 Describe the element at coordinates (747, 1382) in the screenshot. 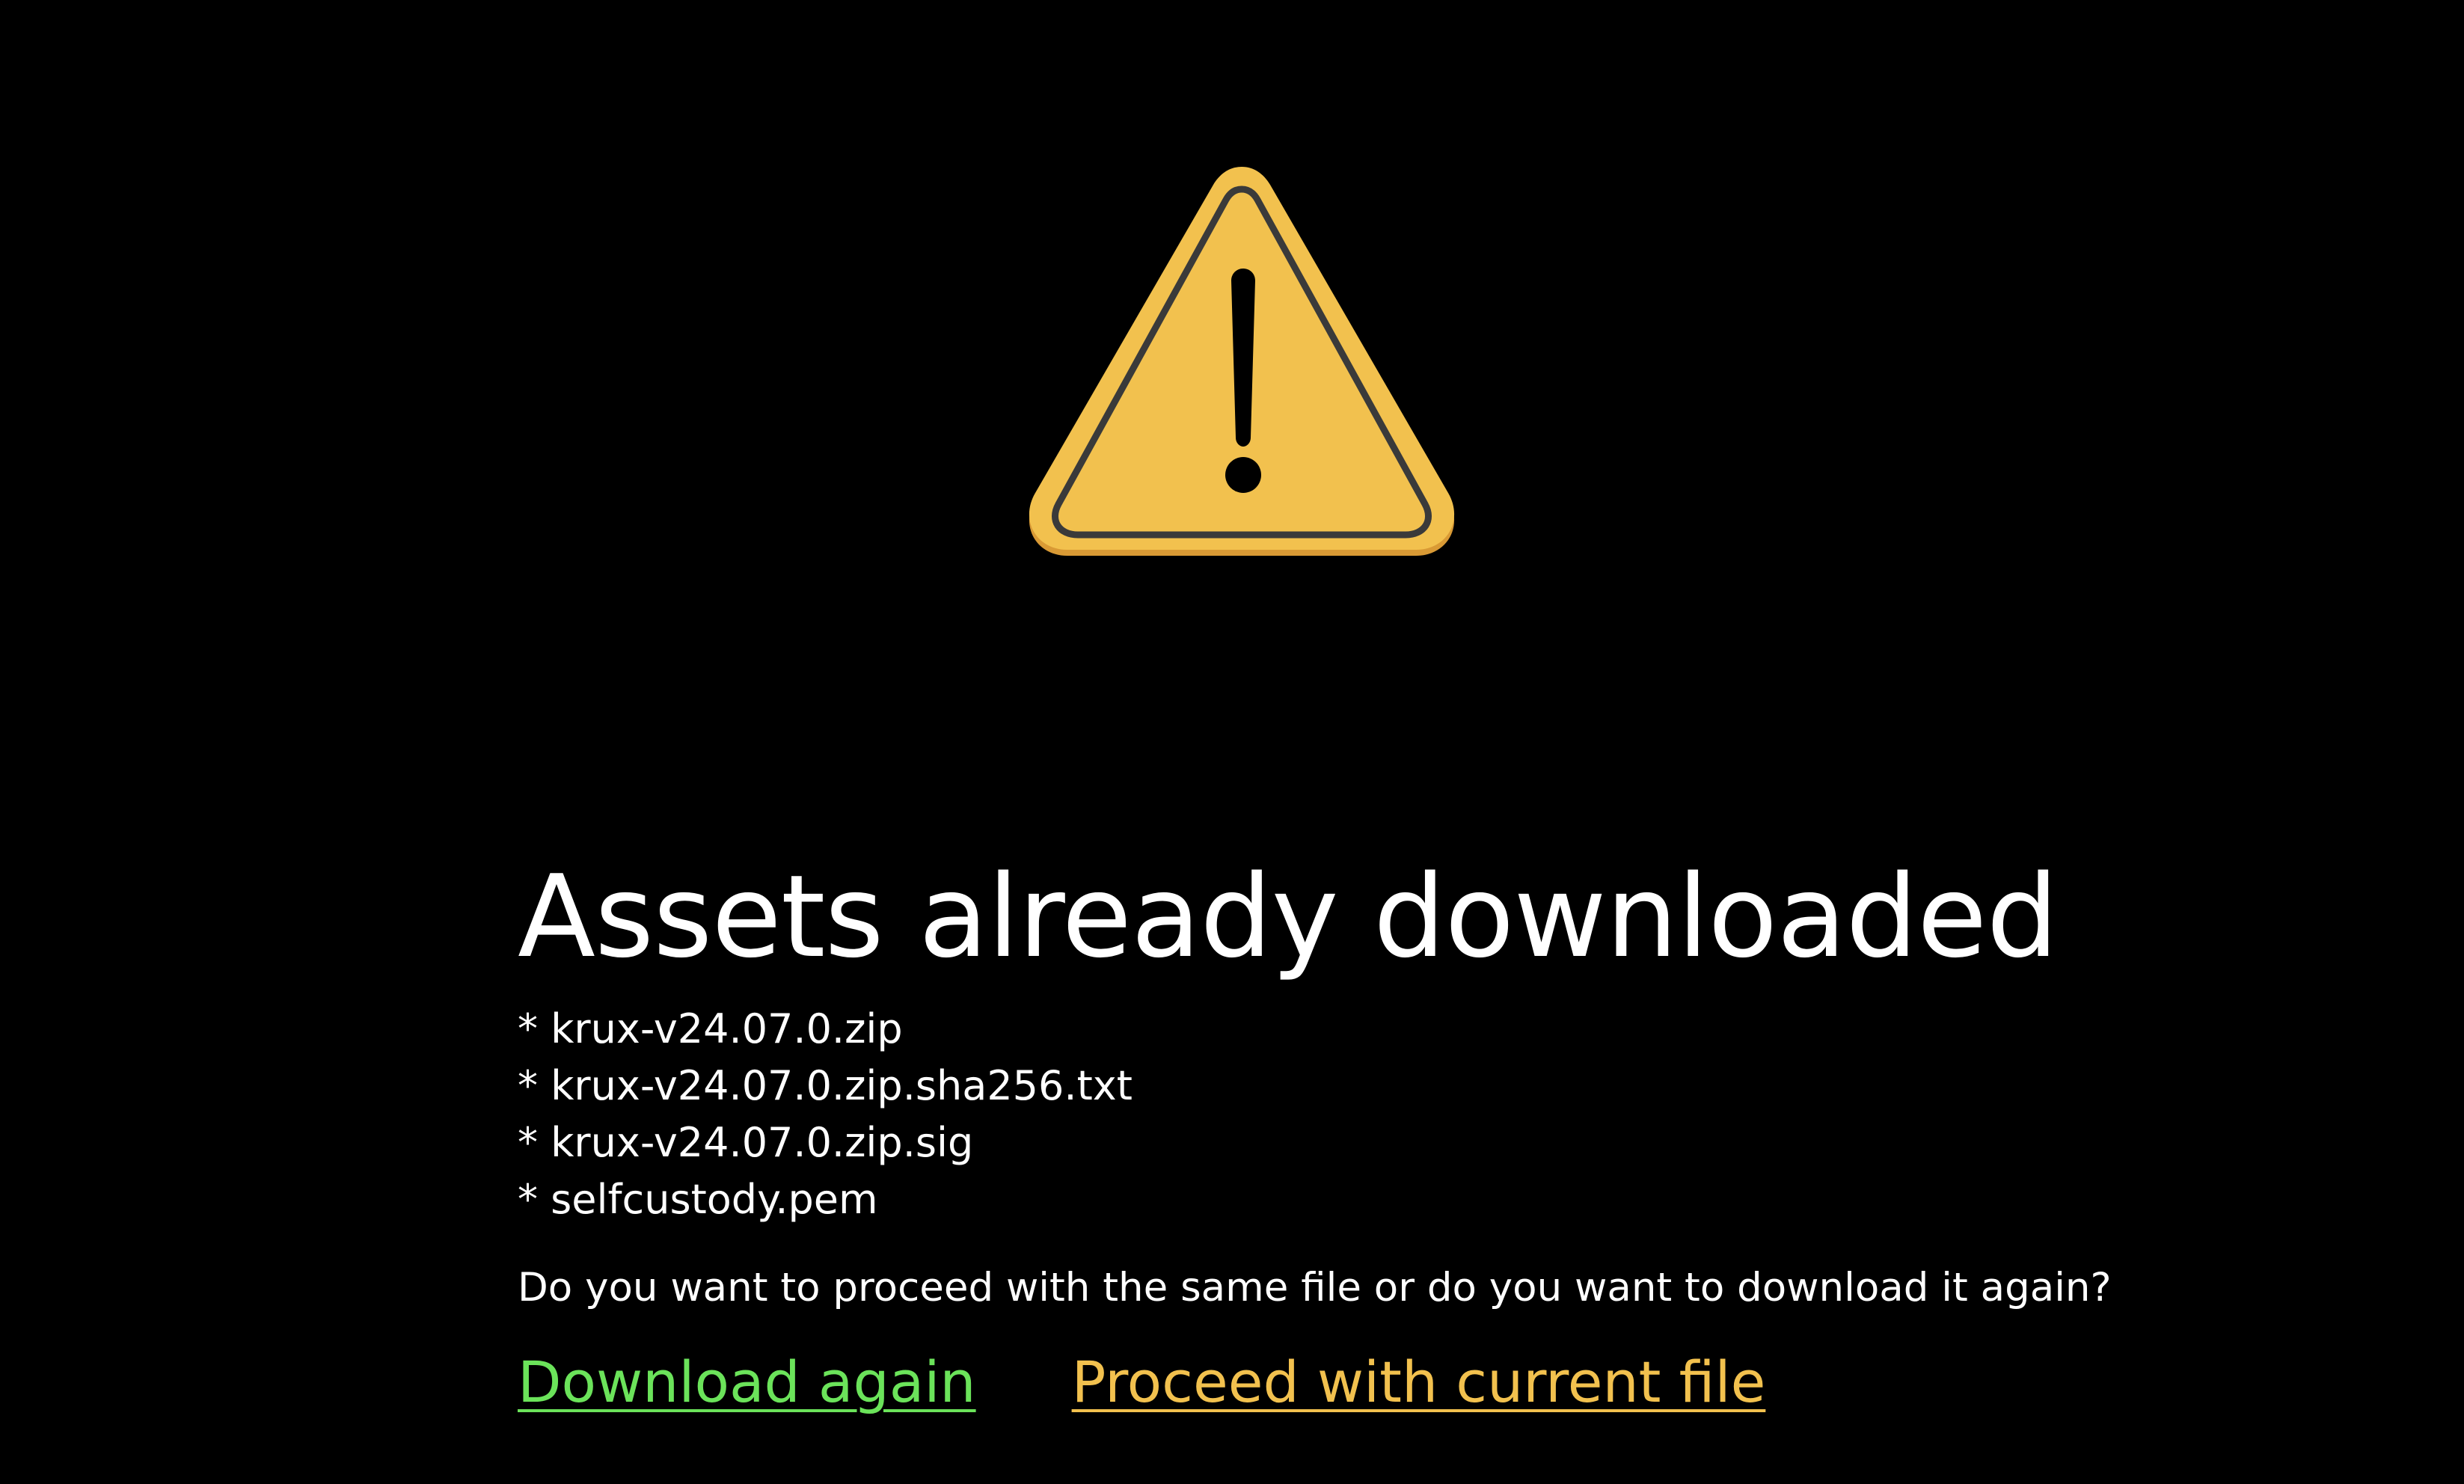

I see `download-again-link: Download again` at that location.